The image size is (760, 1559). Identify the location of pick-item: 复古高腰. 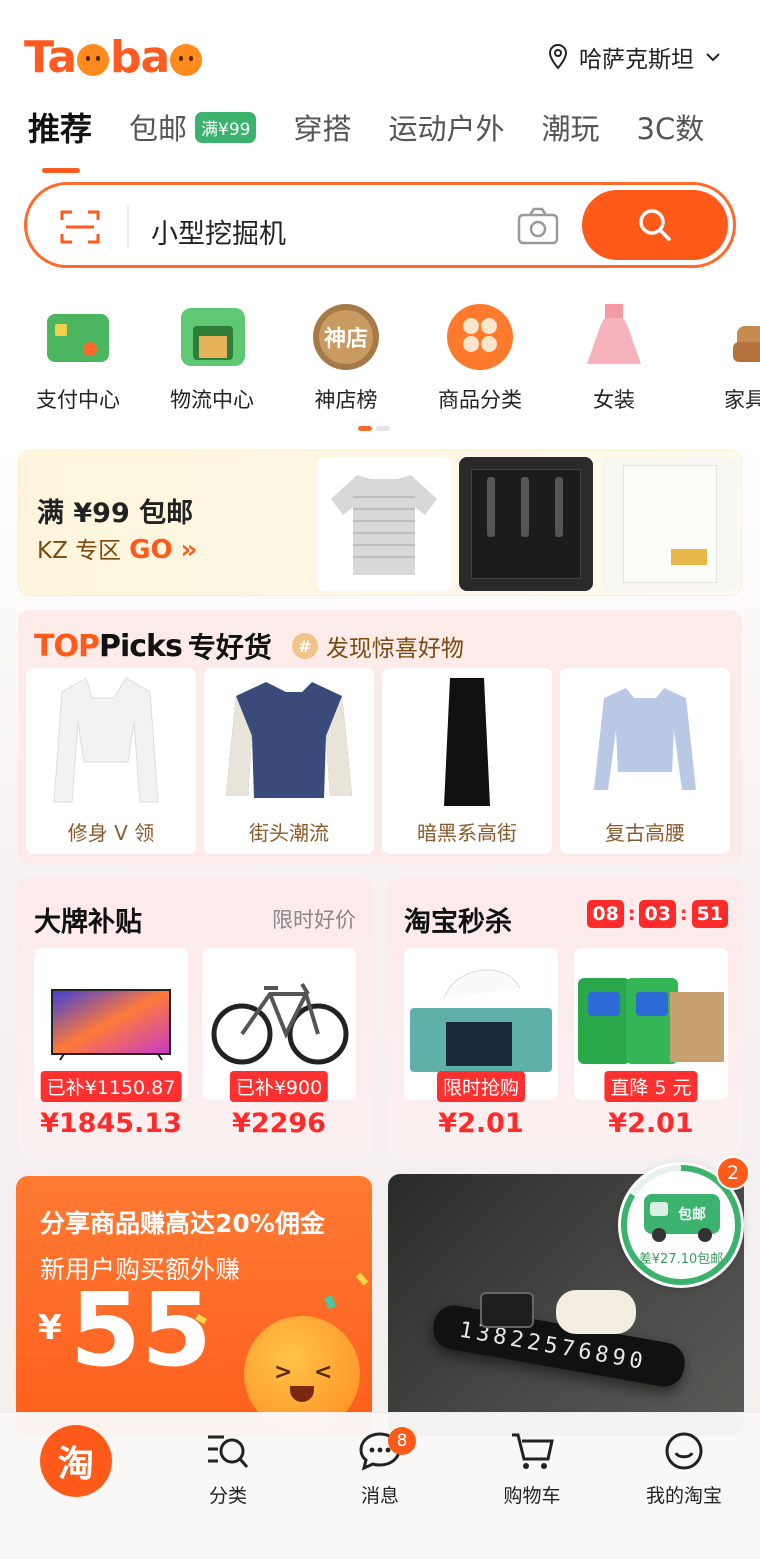
(645, 761).